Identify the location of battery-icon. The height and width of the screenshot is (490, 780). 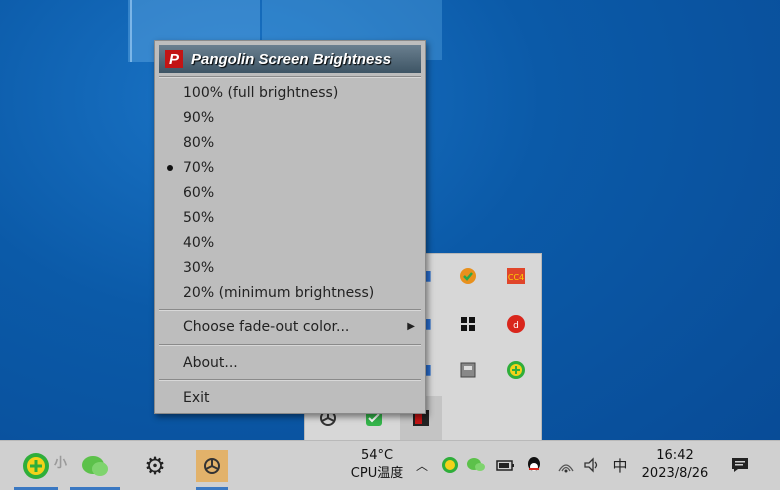
(506, 465).